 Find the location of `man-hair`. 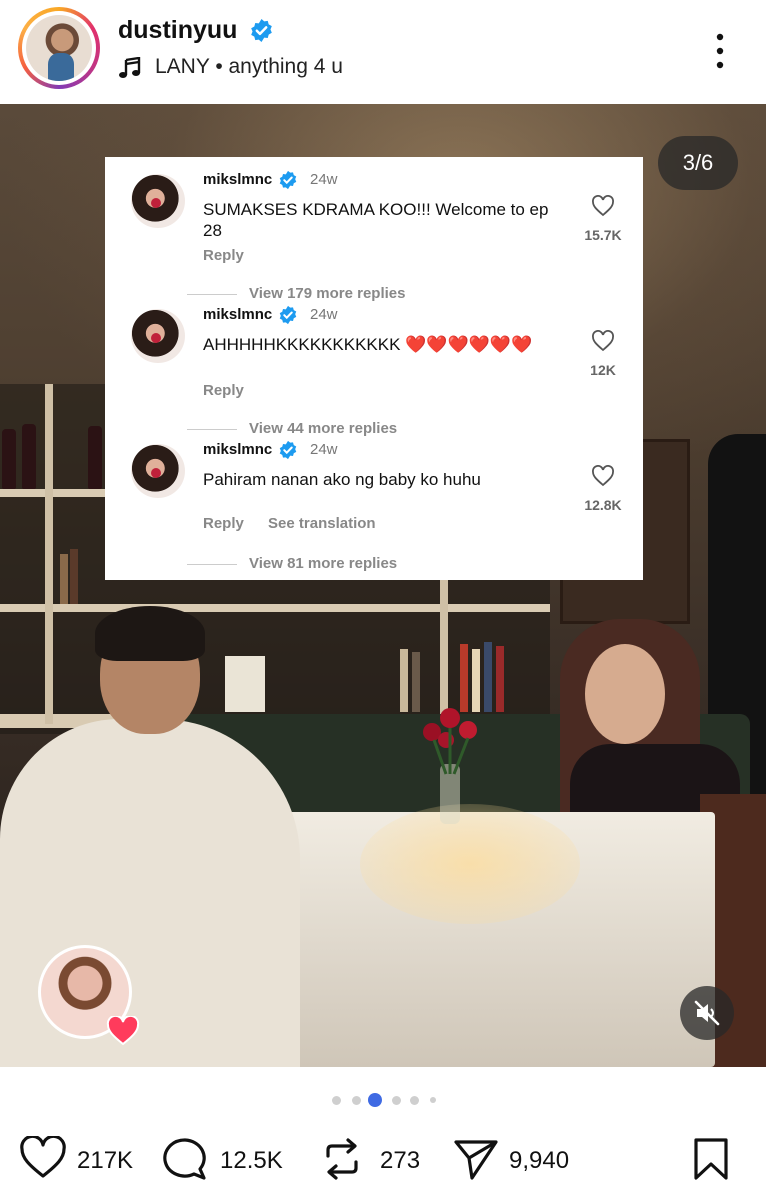

man-hair is located at coordinates (150, 633).